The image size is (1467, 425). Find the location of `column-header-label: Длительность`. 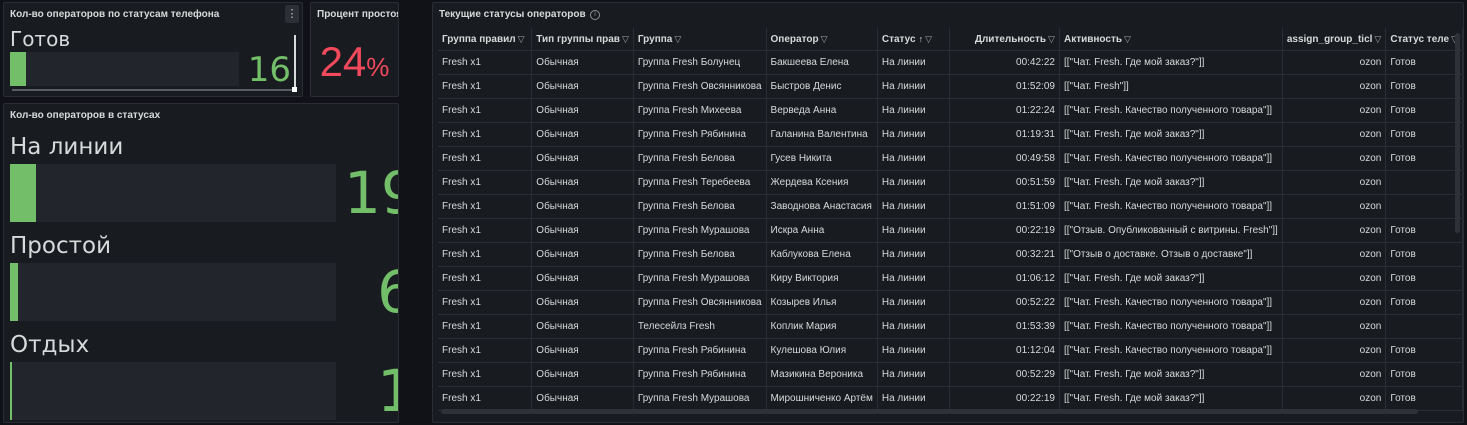

column-header-label: Длительность is located at coordinates (1010, 39).